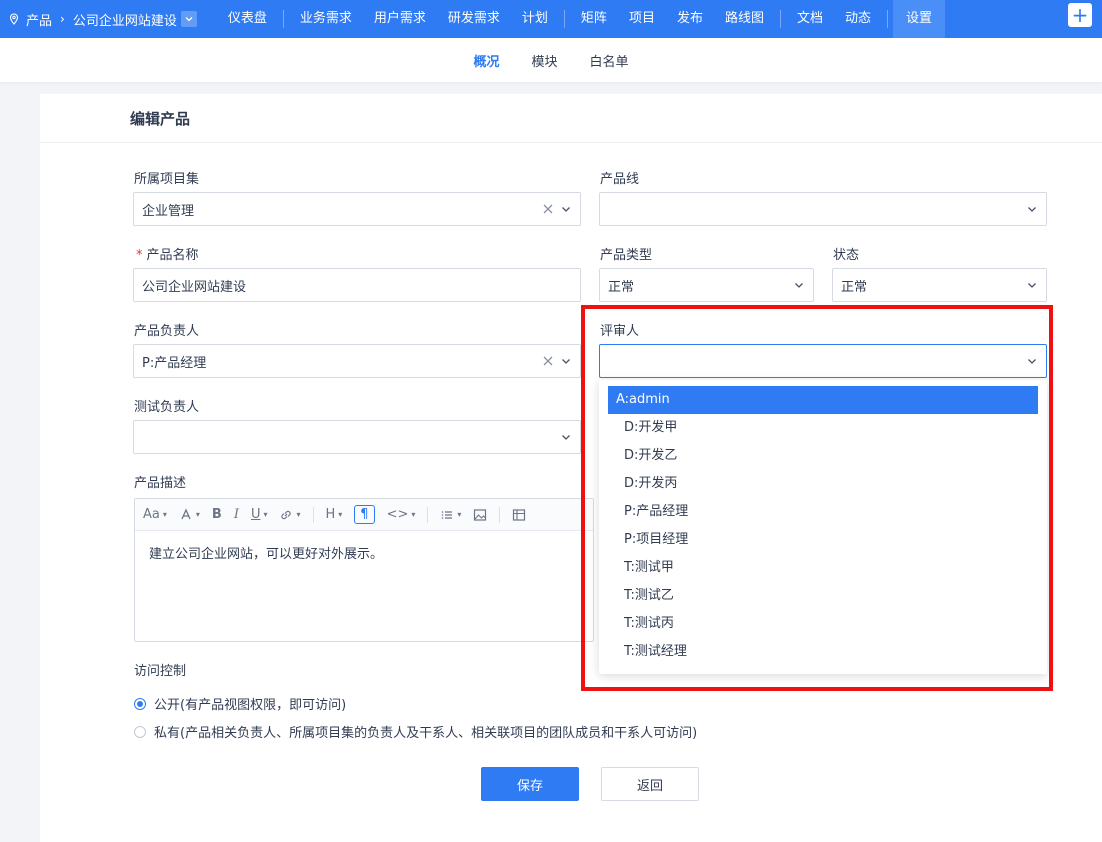 Image resolution: width=1102 pixels, height=842 pixels. I want to click on nav-user-req: 用户需求, so click(400, 19).